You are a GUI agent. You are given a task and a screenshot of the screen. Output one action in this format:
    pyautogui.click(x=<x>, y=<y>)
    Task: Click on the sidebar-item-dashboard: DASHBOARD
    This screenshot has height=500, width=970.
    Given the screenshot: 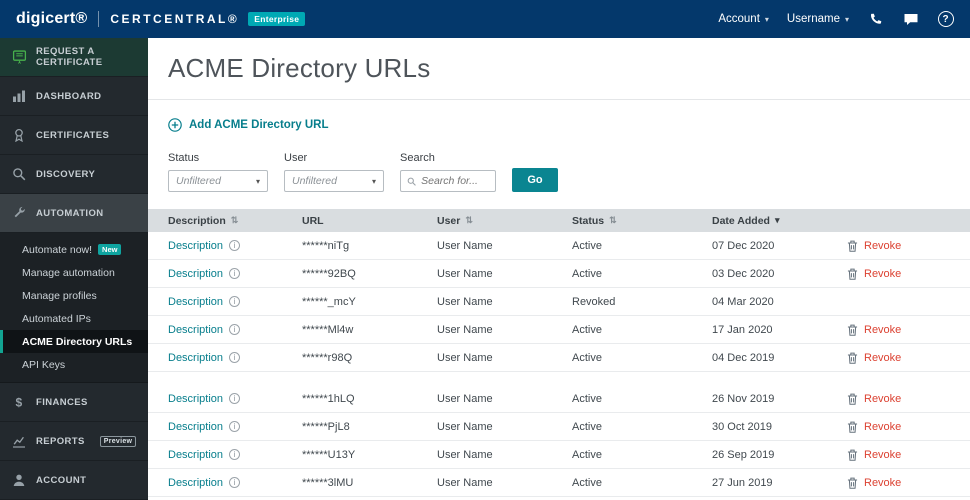 What is the action you would take?
    pyautogui.click(x=74, y=96)
    